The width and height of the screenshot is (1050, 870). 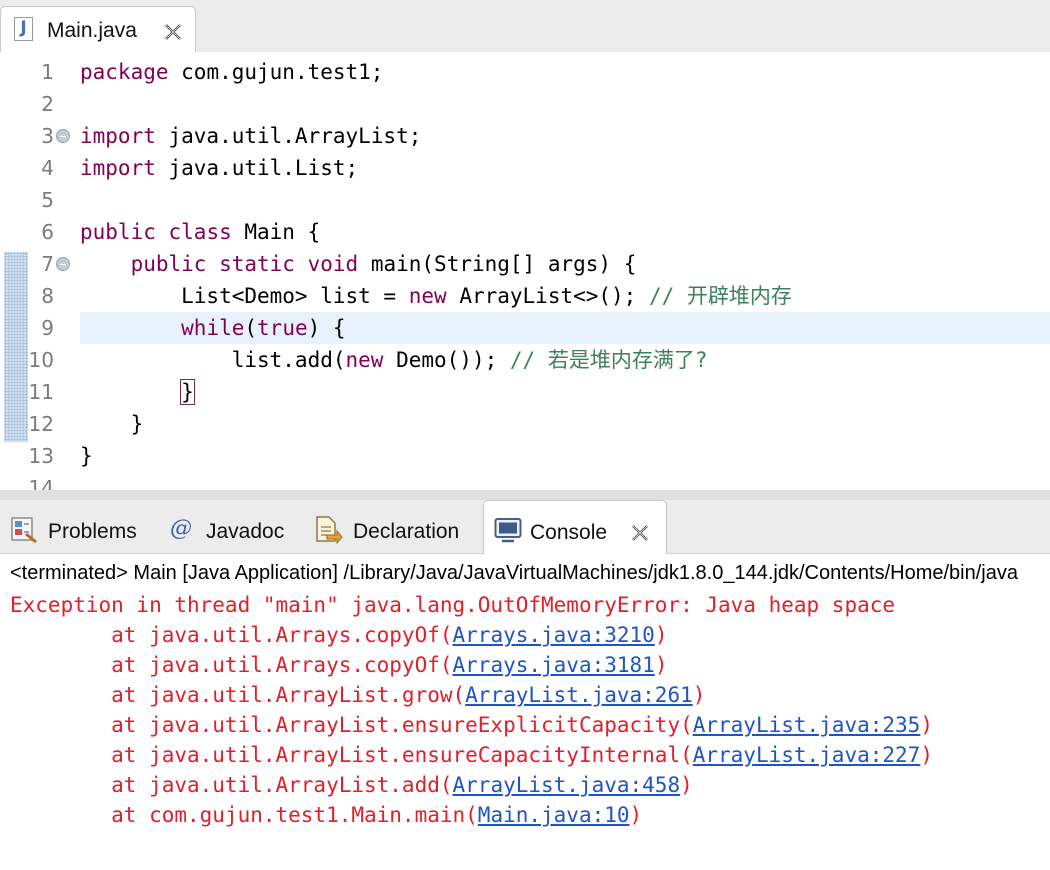 I want to click on keyword: package, so click(x=124, y=72).